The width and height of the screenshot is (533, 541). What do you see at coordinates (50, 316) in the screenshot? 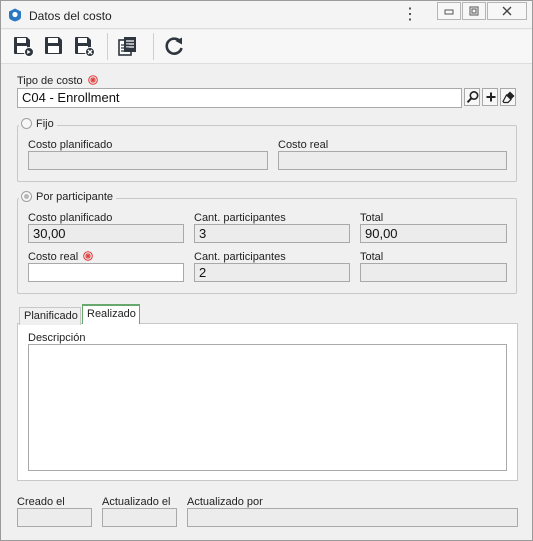
I see `tab-planificado: Planificado` at bounding box center [50, 316].